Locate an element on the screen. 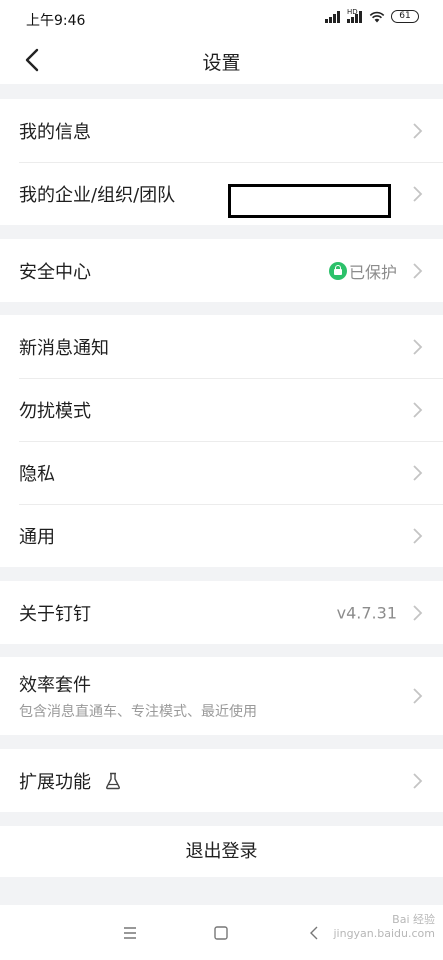  battery-icon: 61 is located at coordinates (405, 16).